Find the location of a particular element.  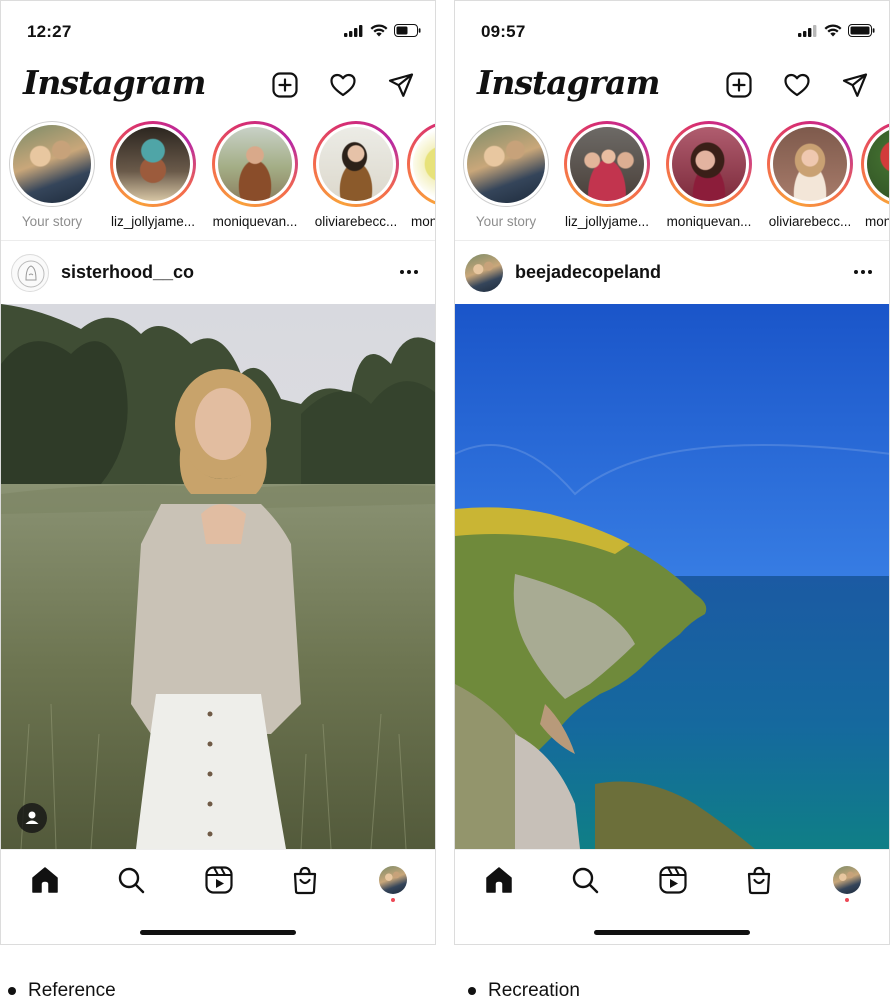

post-author-username: beejadecopeland is located at coordinates (588, 272).